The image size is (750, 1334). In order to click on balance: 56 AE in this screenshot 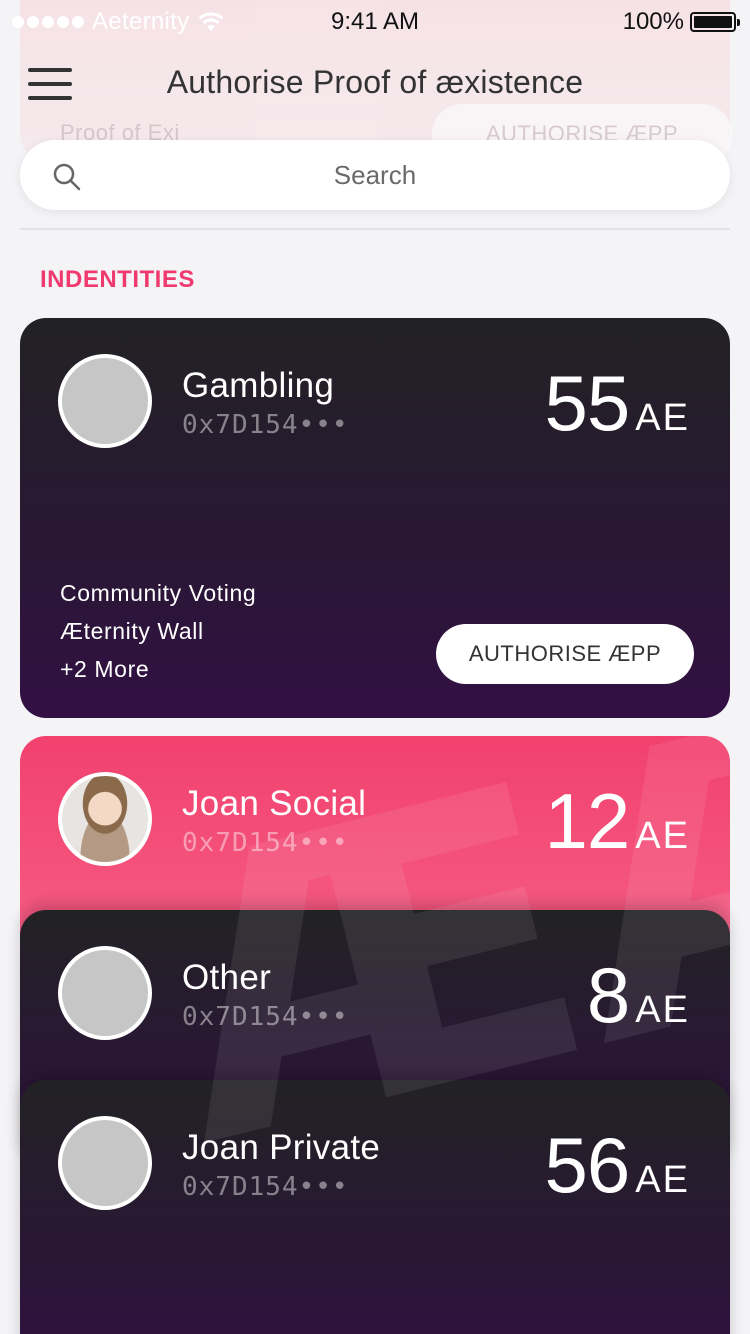, I will do `click(617, 1165)`.